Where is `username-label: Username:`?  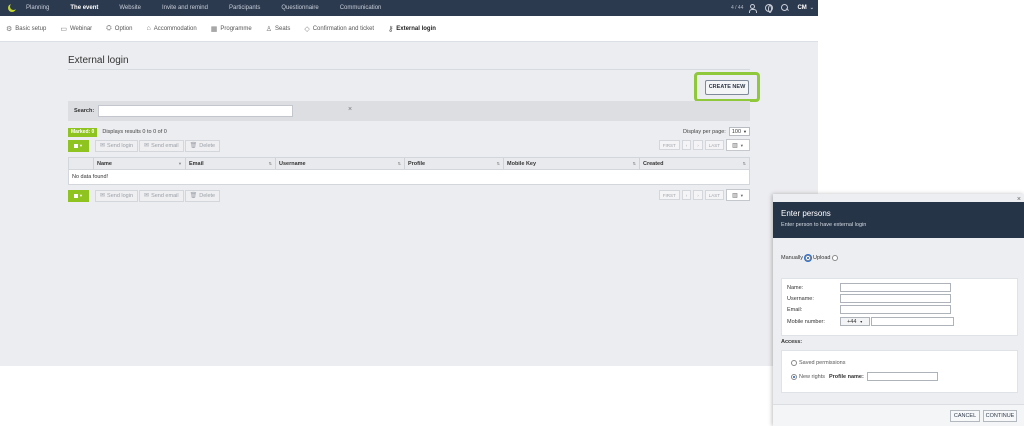 username-label: Username: is located at coordinates (800, 298).